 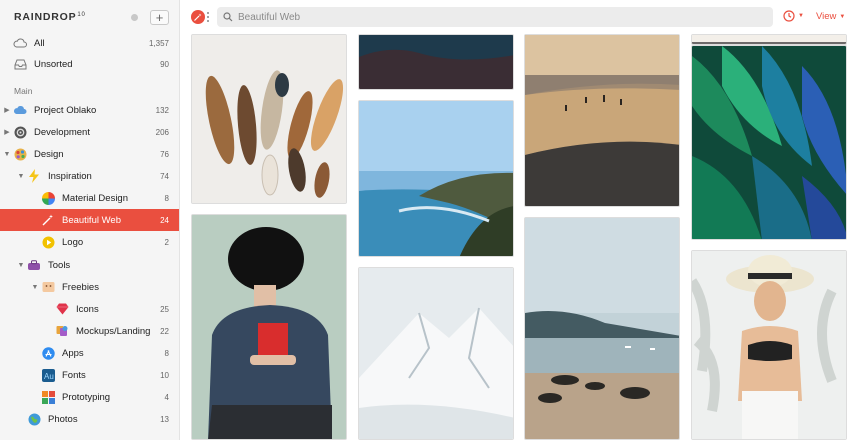 I want to click on sidebar-item-photos: Photos 13, so click(x=89, y=419).